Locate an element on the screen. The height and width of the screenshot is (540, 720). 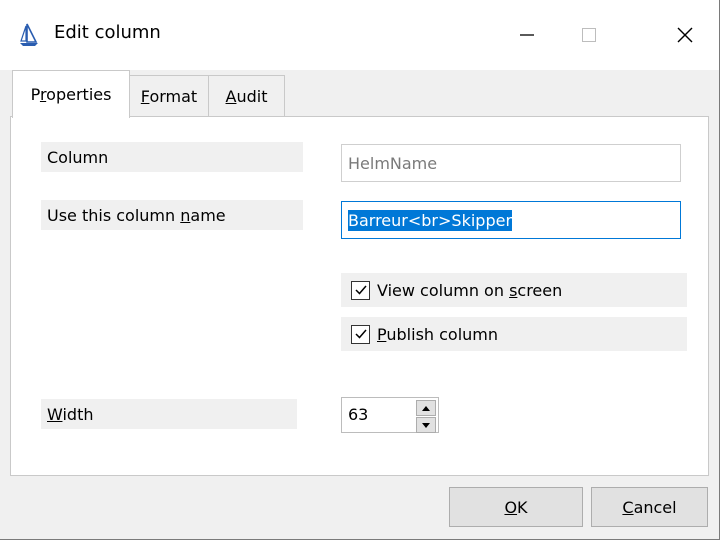
sailboat-icon is located at coordinates (29, 35).